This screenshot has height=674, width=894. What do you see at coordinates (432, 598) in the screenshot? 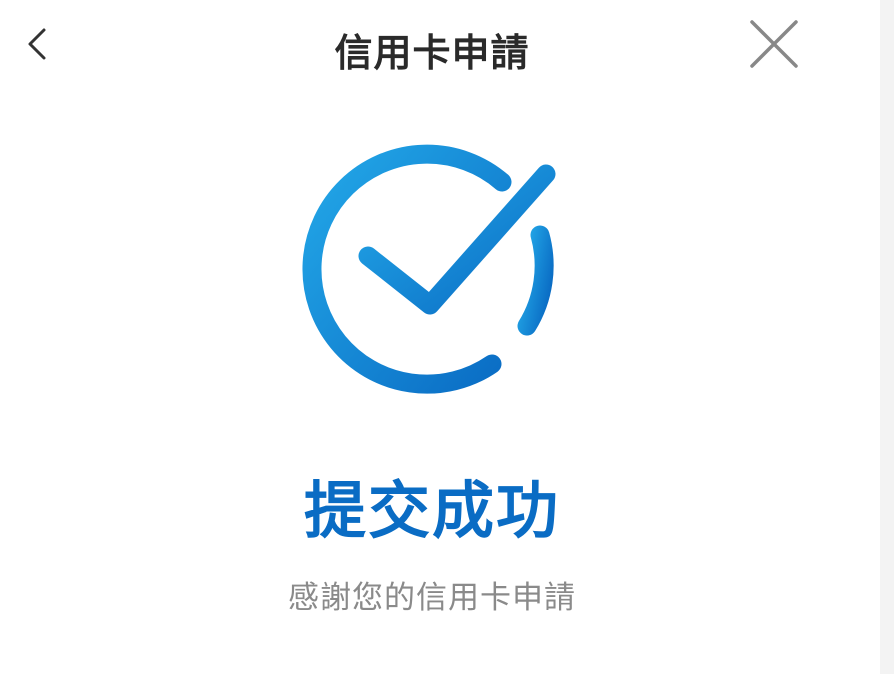
I see `success-message: 感謝您的信用卡申請` at bounding box center [432, 598].